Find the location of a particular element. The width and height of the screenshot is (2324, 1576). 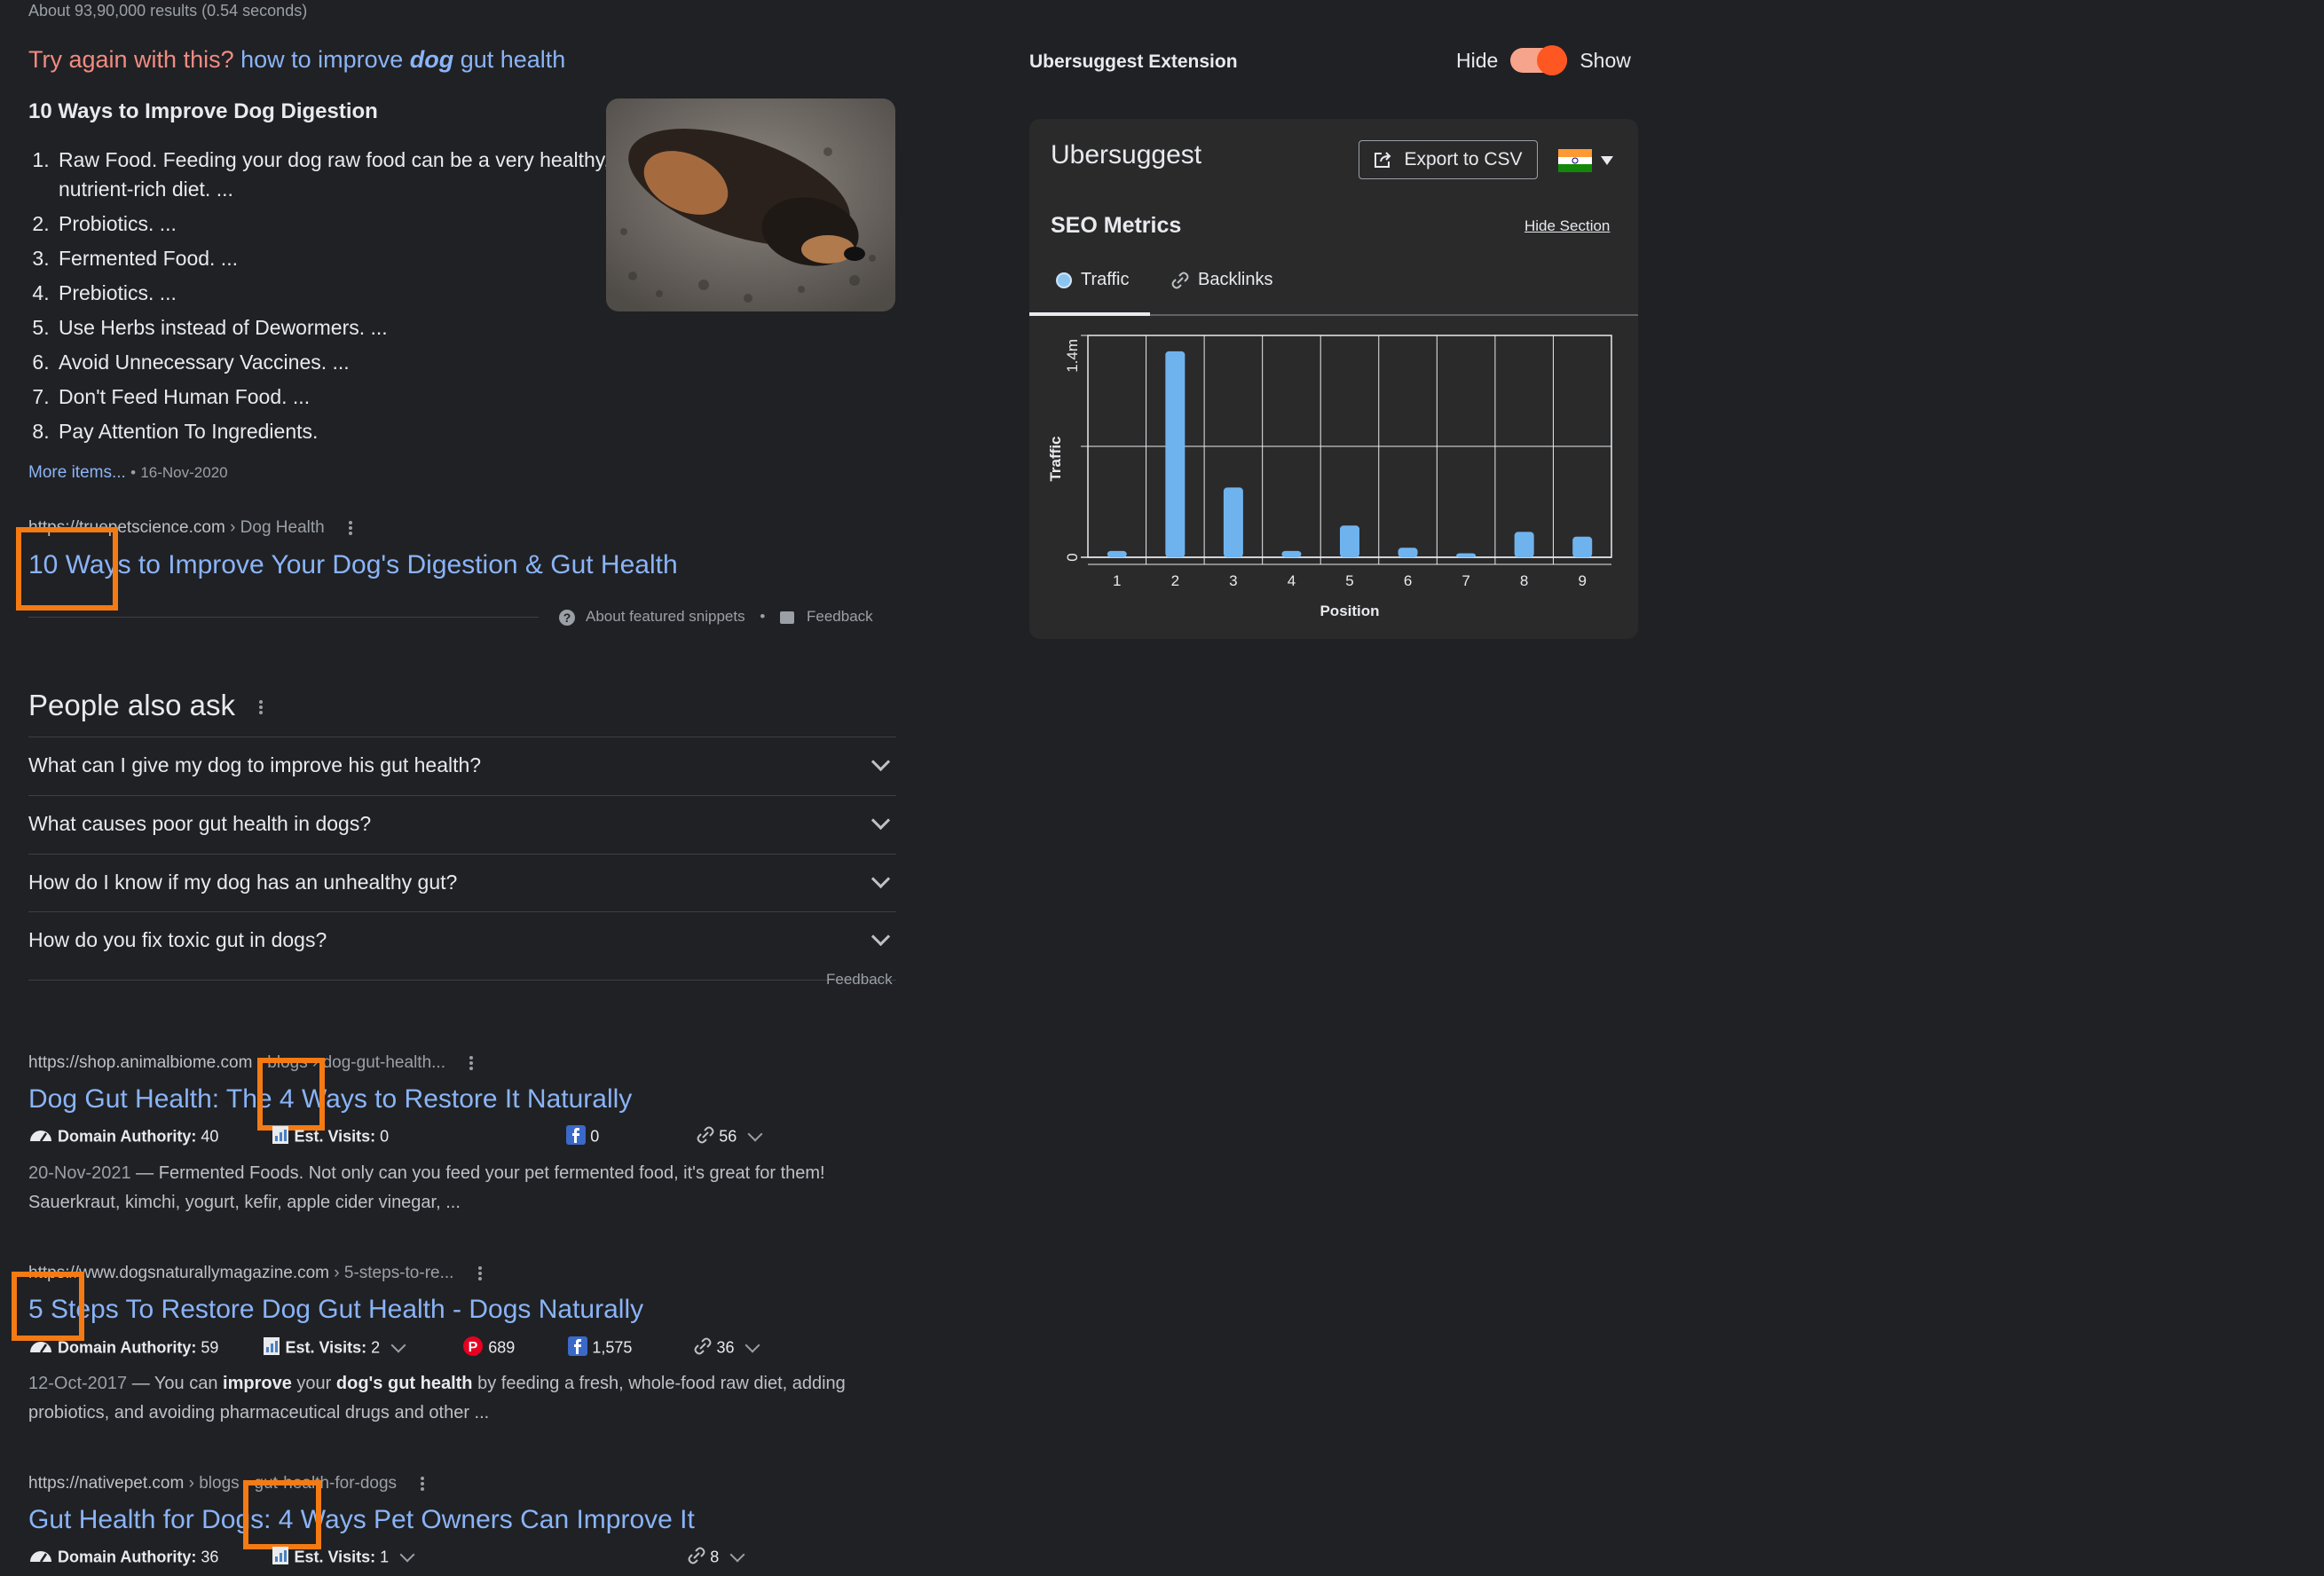

paa-question: How do you fix toxic gut in dogs? is located at coordinates (462, 939).